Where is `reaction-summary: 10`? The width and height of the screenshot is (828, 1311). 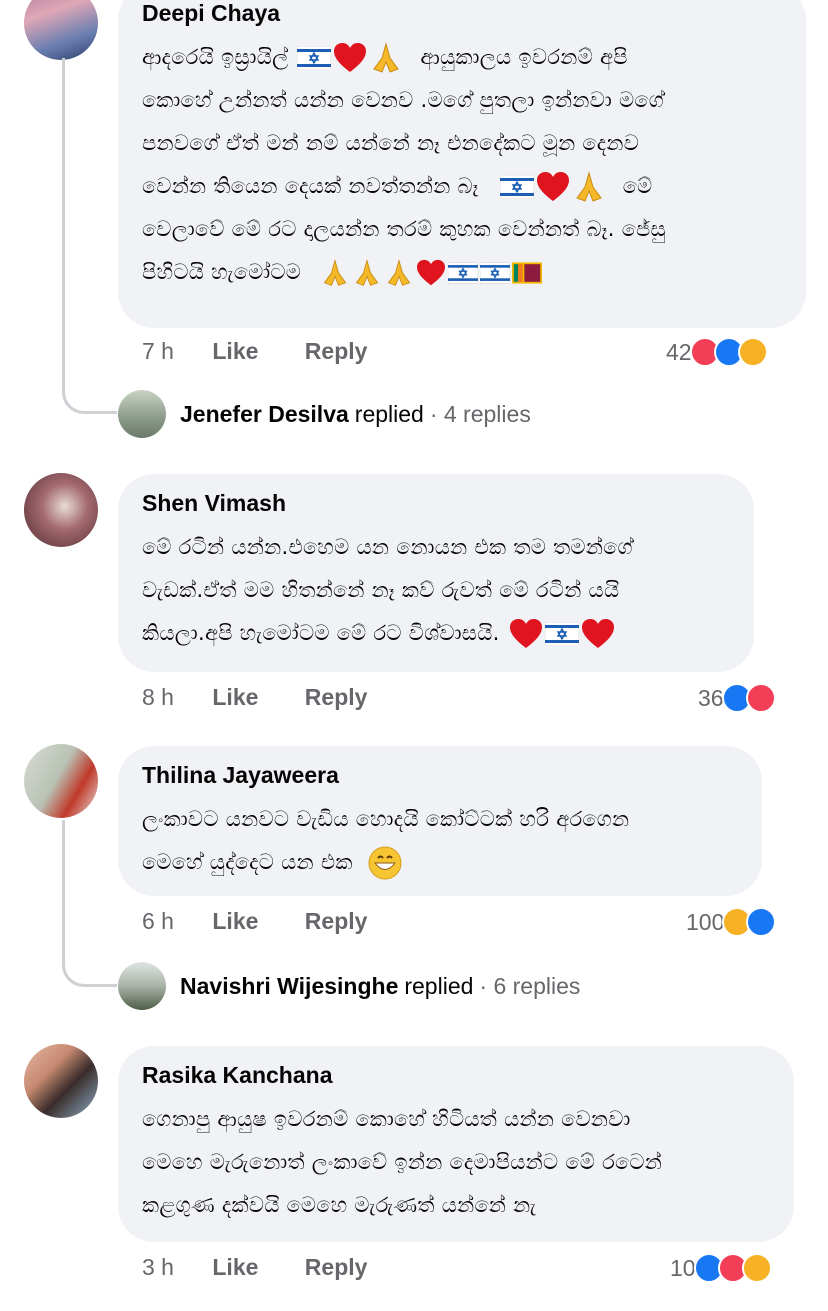
reaction-summary: 10 is located at coordinates (721, 1268).